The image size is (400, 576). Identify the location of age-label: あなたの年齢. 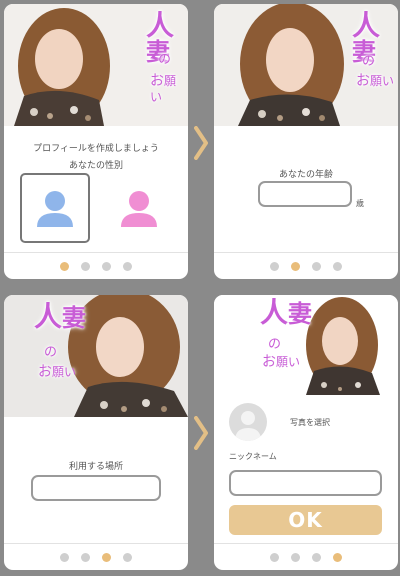
(305, 175).